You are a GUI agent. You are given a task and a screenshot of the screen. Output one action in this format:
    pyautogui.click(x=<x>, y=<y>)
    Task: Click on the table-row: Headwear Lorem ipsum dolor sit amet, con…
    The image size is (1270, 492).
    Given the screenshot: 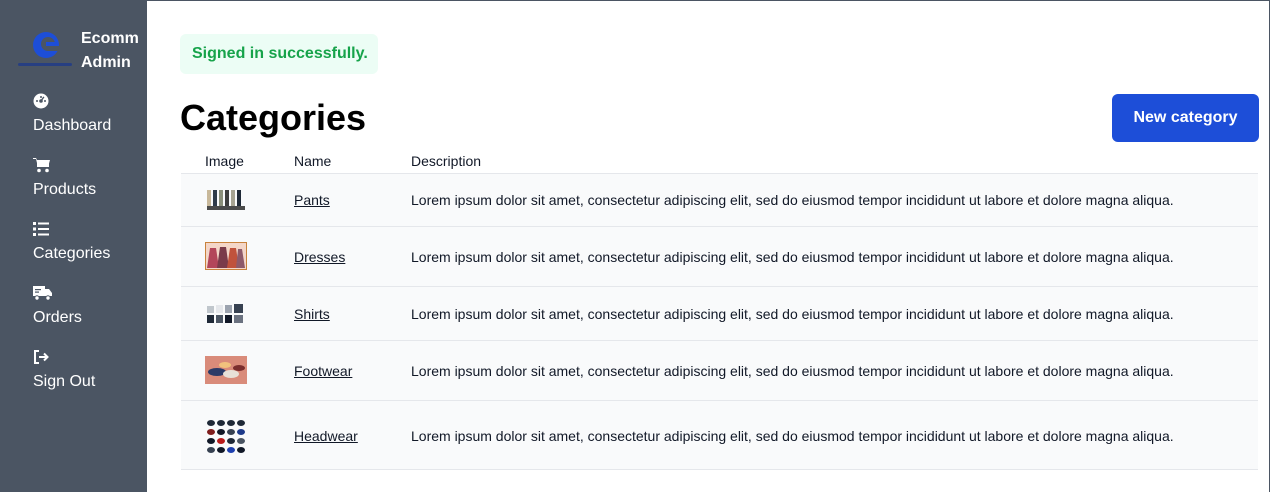 What is the action you would take?
    pyautogui.click(x=719, y=435)
    